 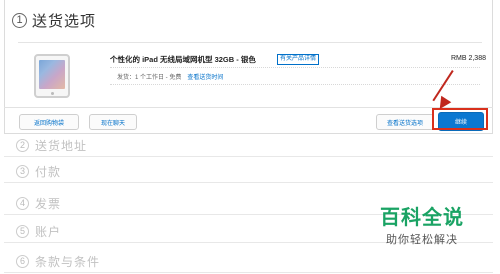 I want to click on shipping-info-row: 发货：1 个工作日 - 免费 查看送货时间, so click(x=170, y=76).